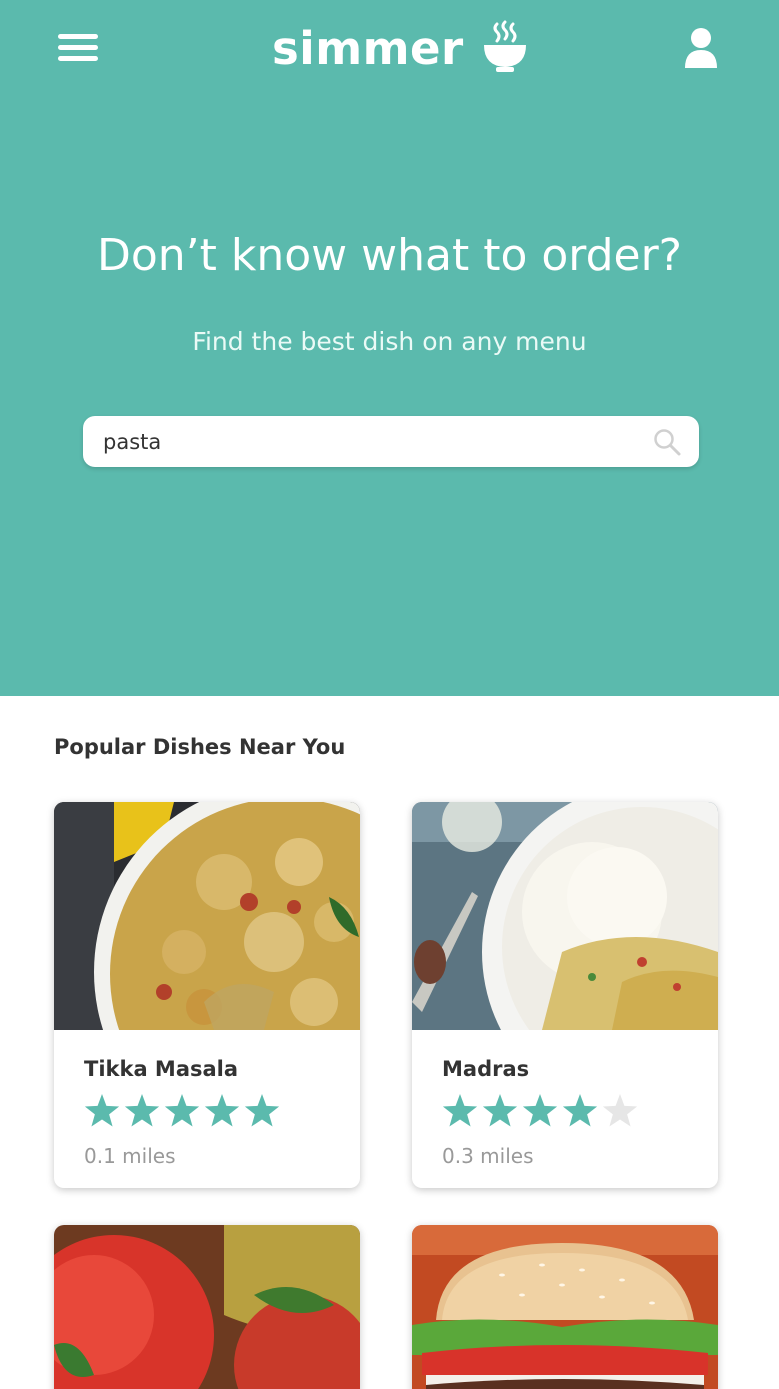 The height and width of the screenshot is (1389, 779). I want to click on hero-title: Don’t know what to order?, so click(389, 255).